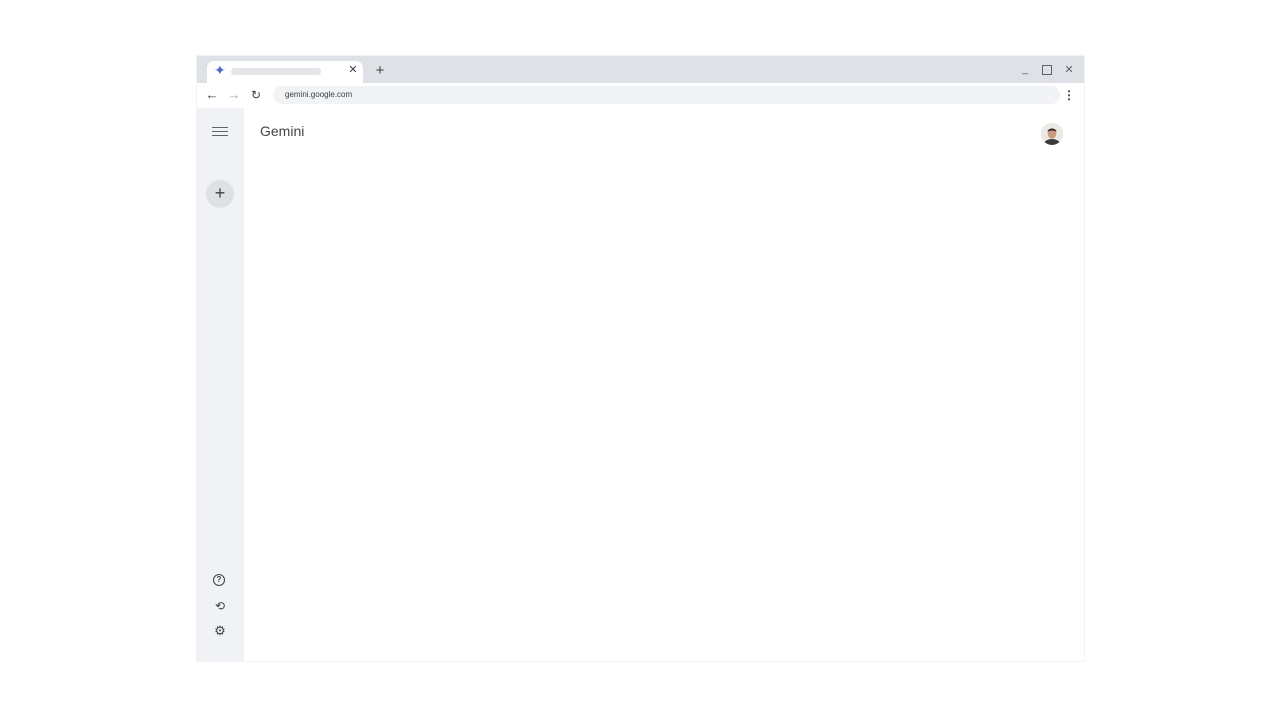  I want to click on tab-title, so click(276, 71).